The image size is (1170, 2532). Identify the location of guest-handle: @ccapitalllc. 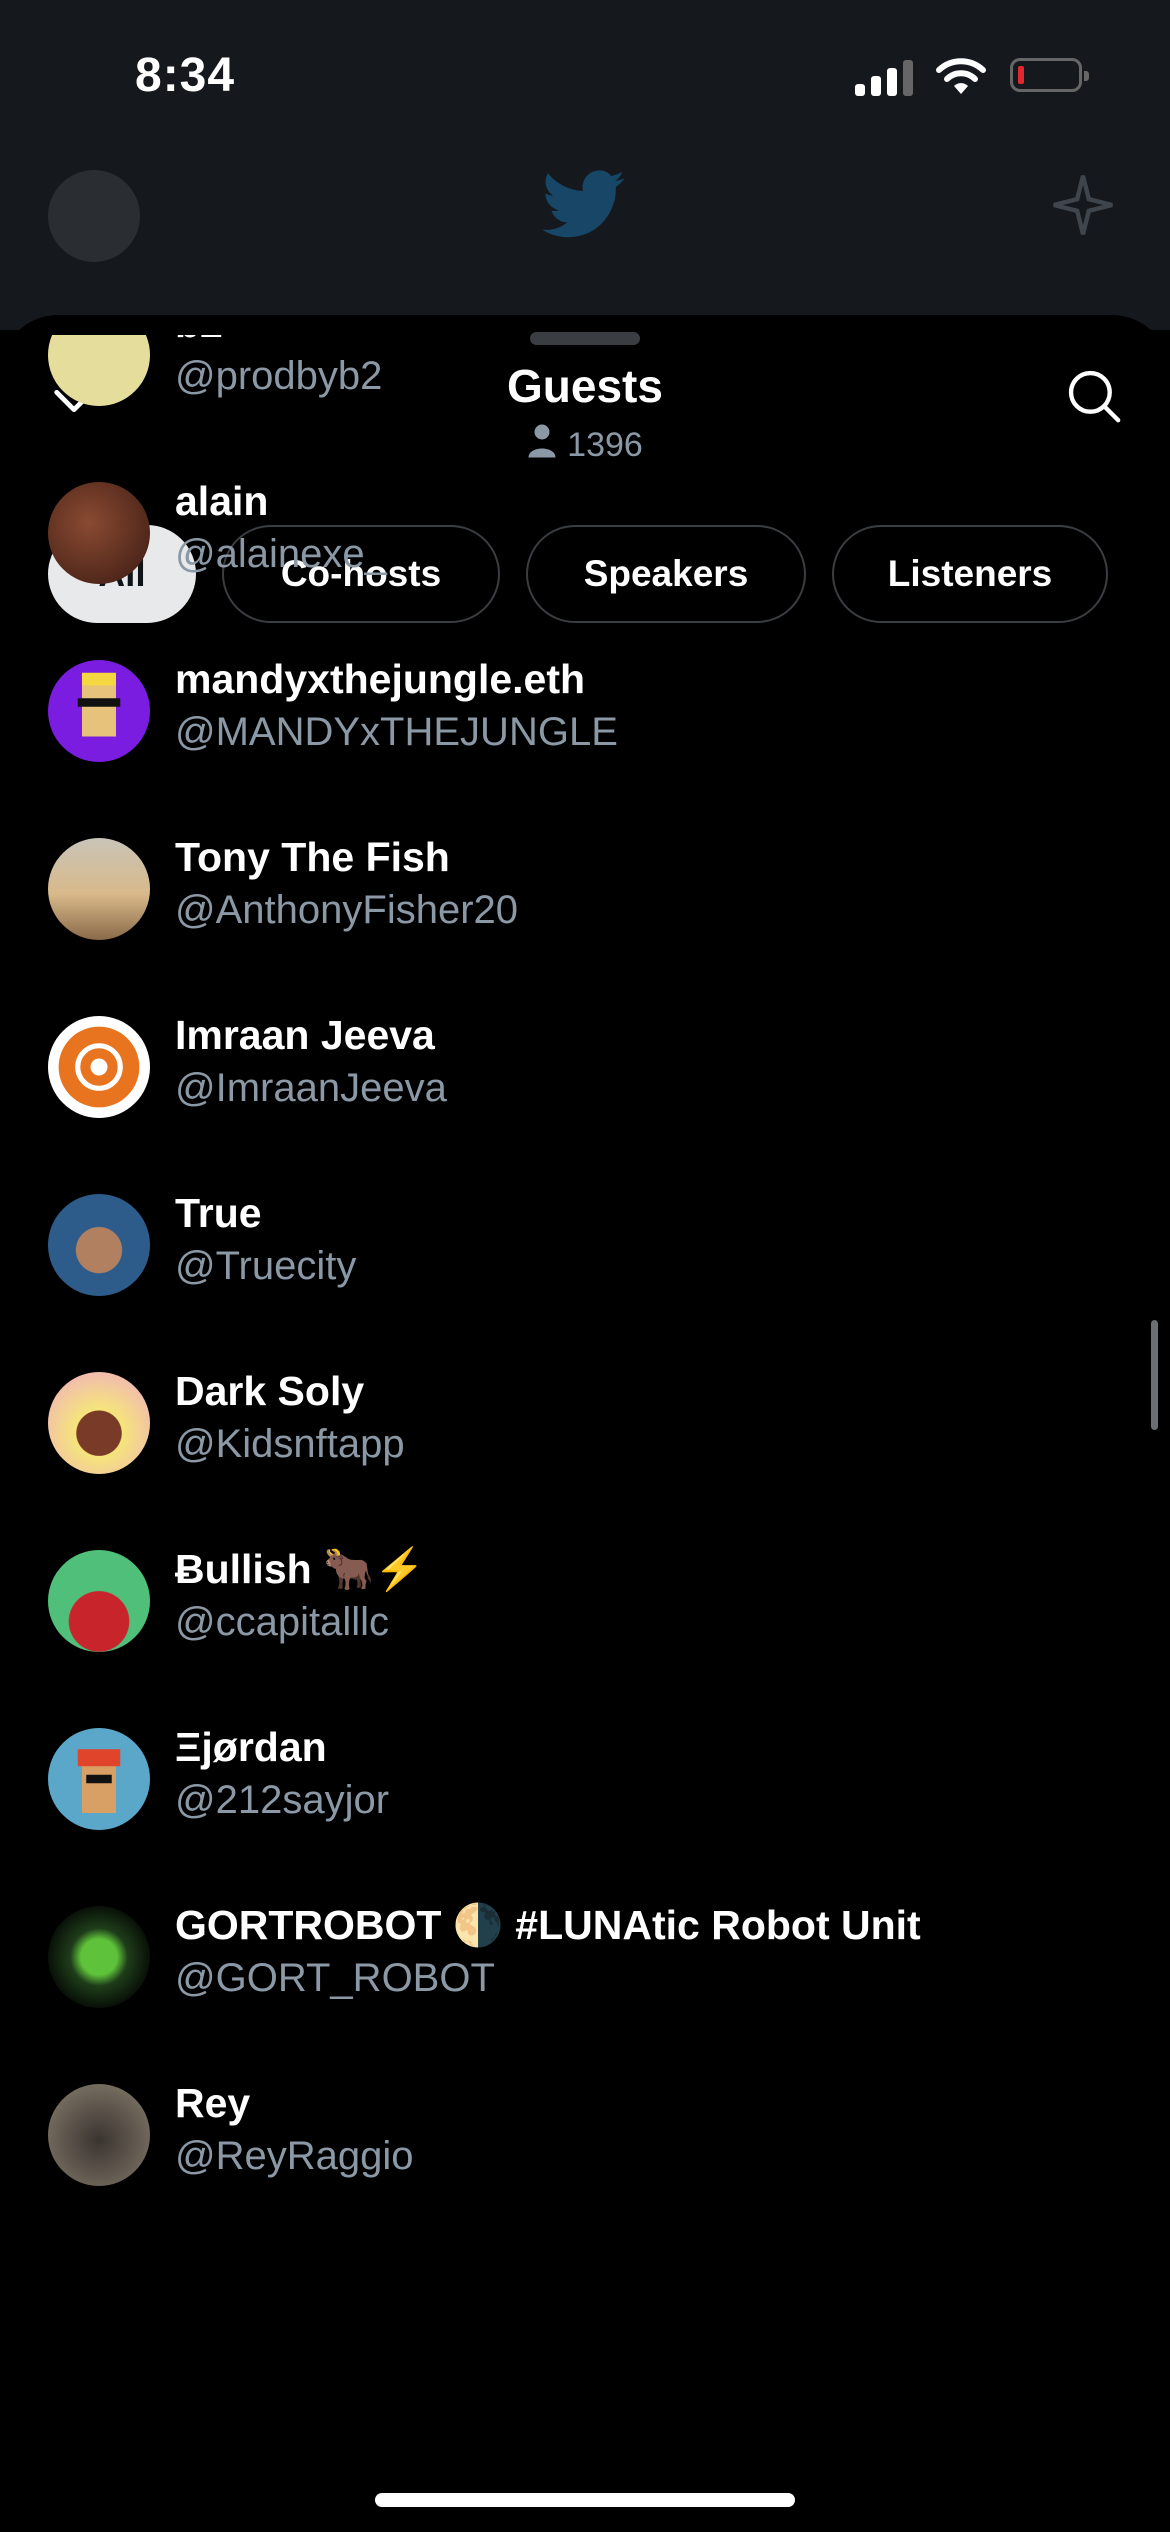
(282, 1622).